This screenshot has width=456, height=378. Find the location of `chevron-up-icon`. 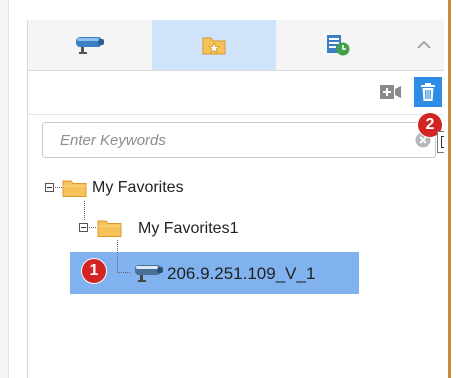

chevron-up-icon is located at coordinates (423, 44).